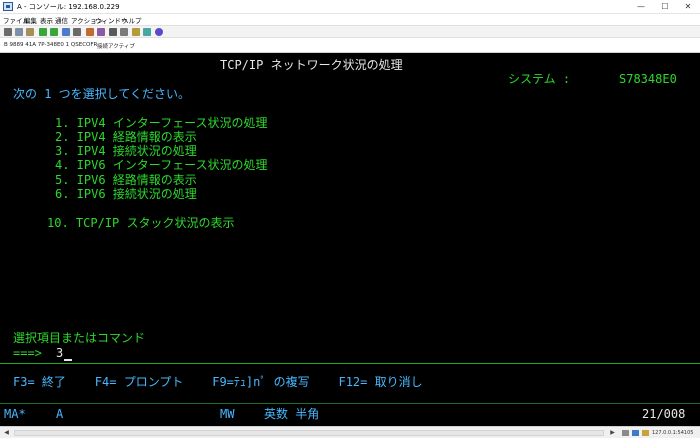  I want to click on minimize-button: —, so click(641, 7).